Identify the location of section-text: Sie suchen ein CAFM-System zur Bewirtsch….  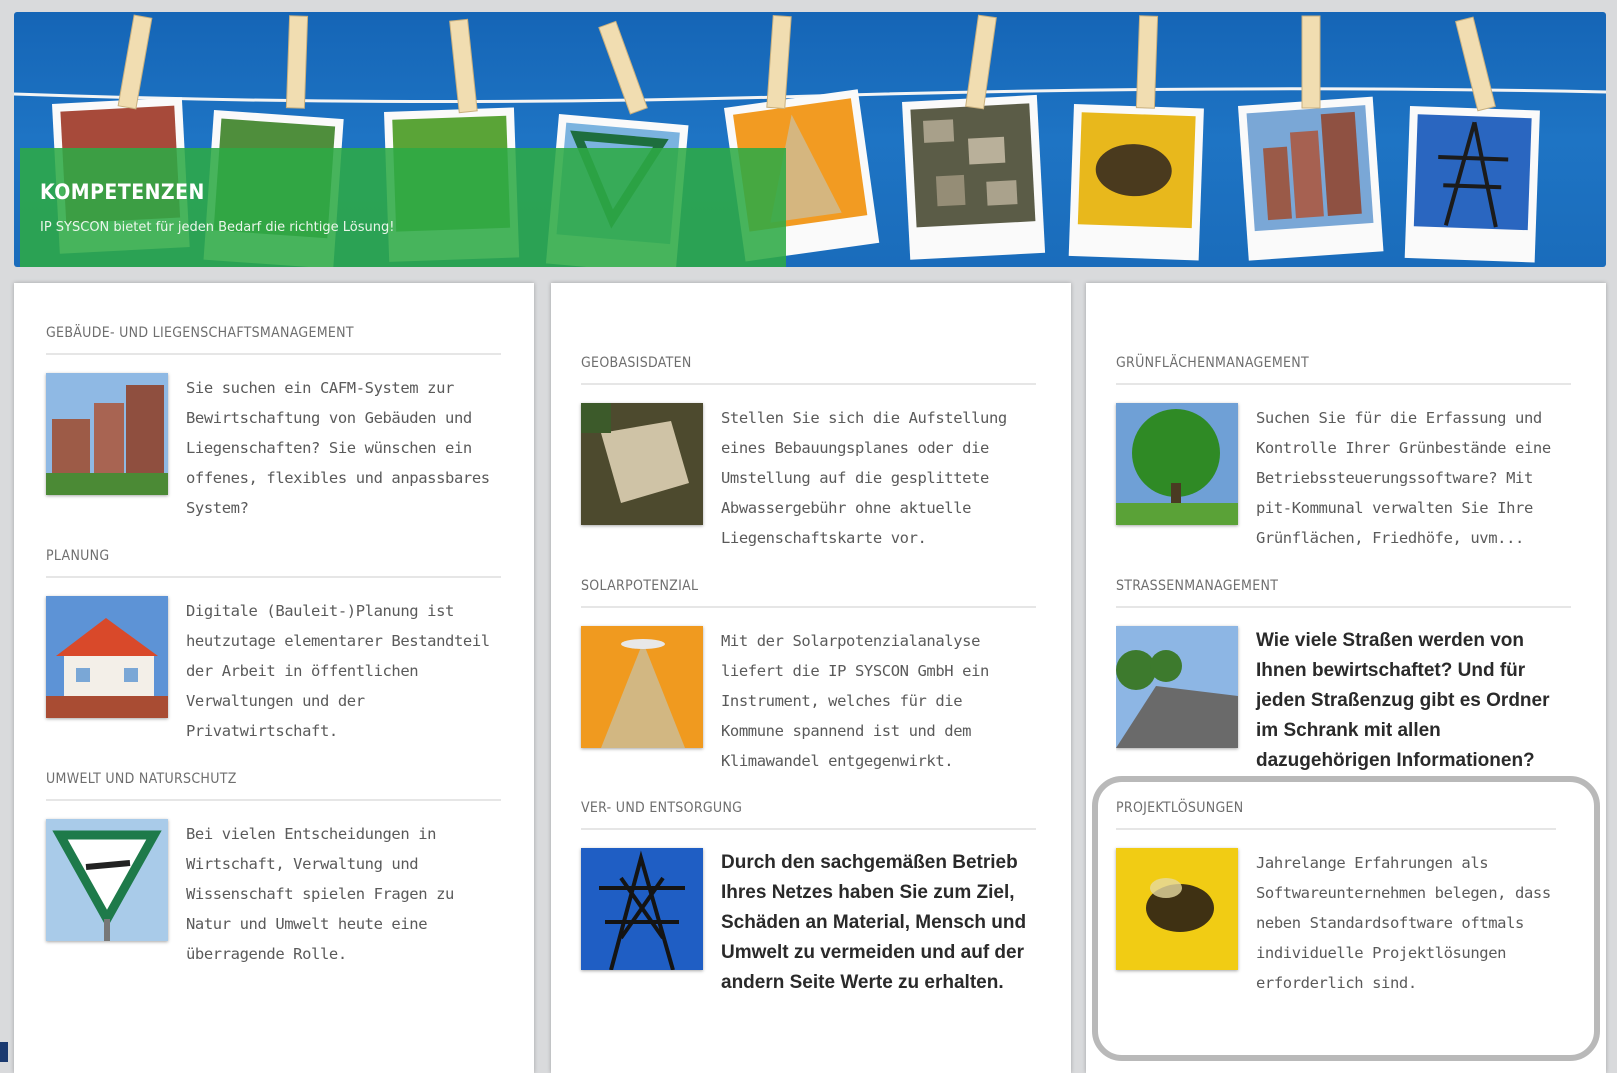
(338, 448).